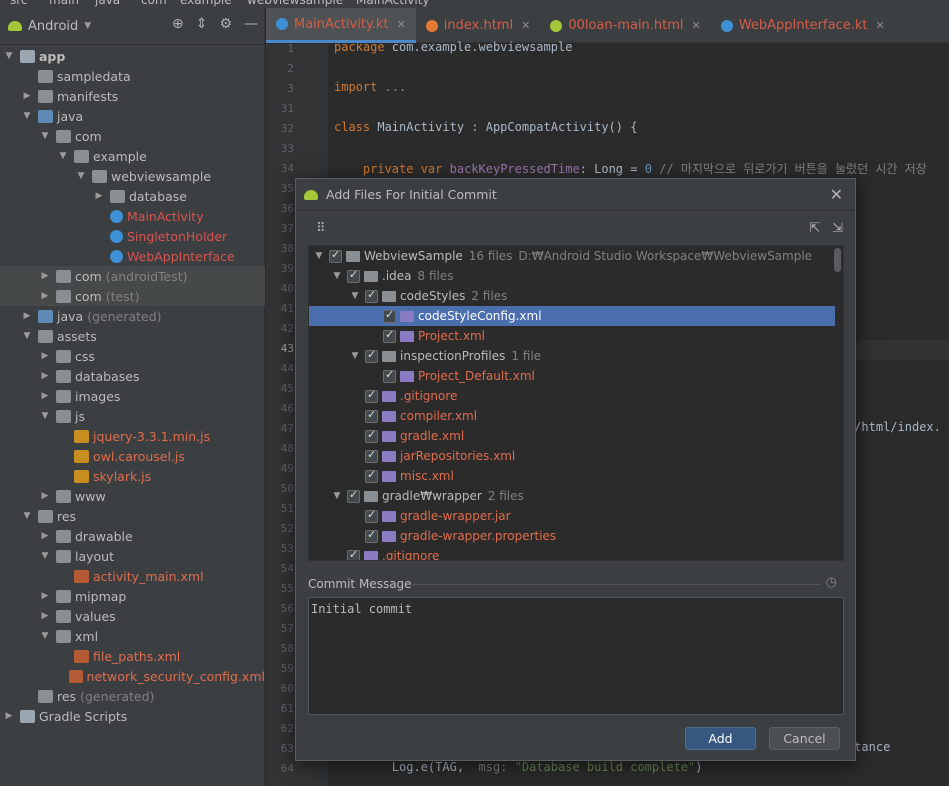 Image resolution: width=949 pixels, height=786 pixels. Describe the element at coordinates (206, 3) in the screenshot. I see `breadcrumb-item: example` at that location.